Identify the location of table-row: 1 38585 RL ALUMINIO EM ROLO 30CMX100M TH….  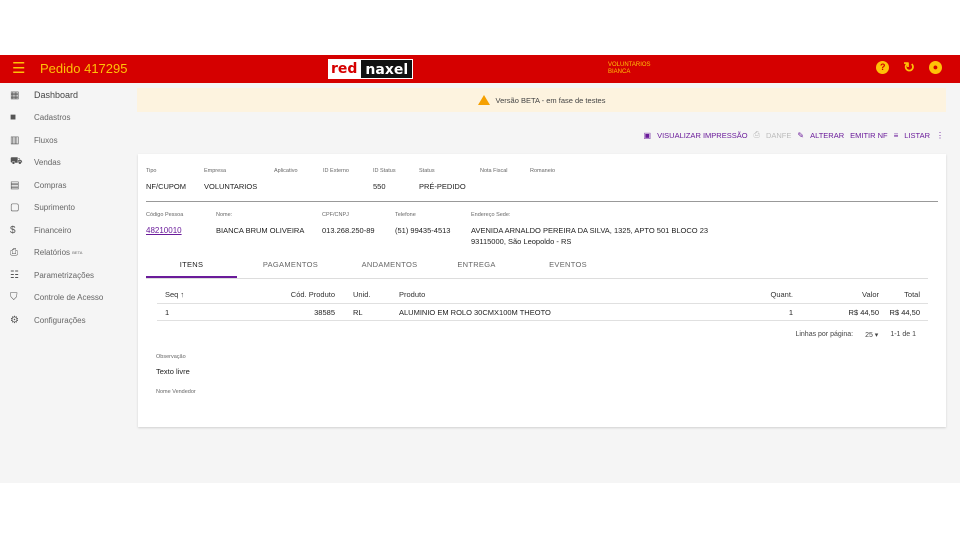
(542, 312).